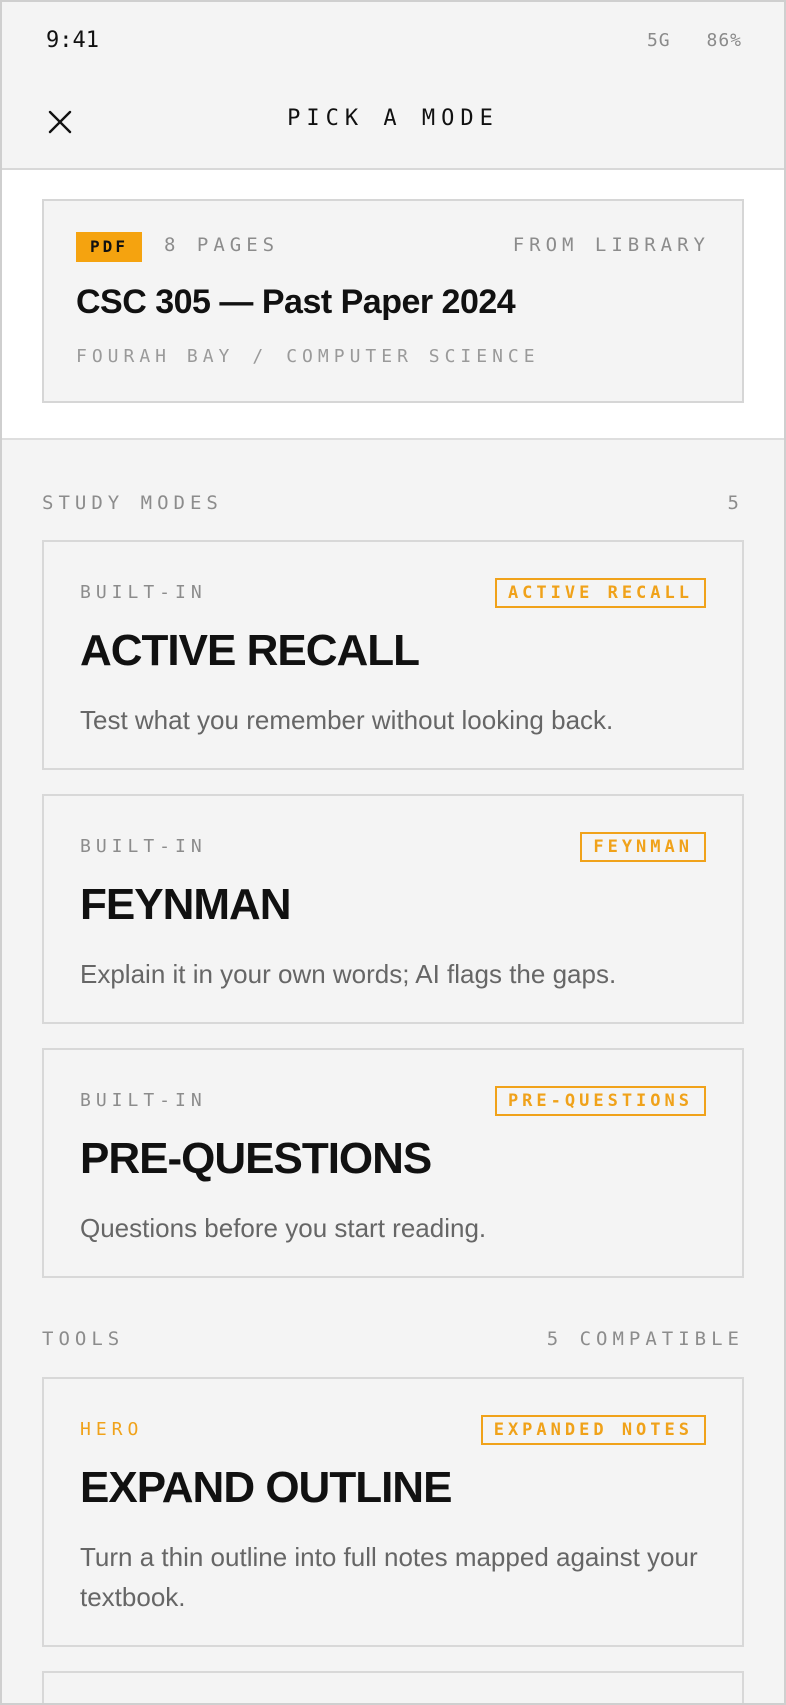  Describe the element at coordinates (256, 1158) in the screenshot. I see `mode-name: PRE-QUESTIONS` at that location.